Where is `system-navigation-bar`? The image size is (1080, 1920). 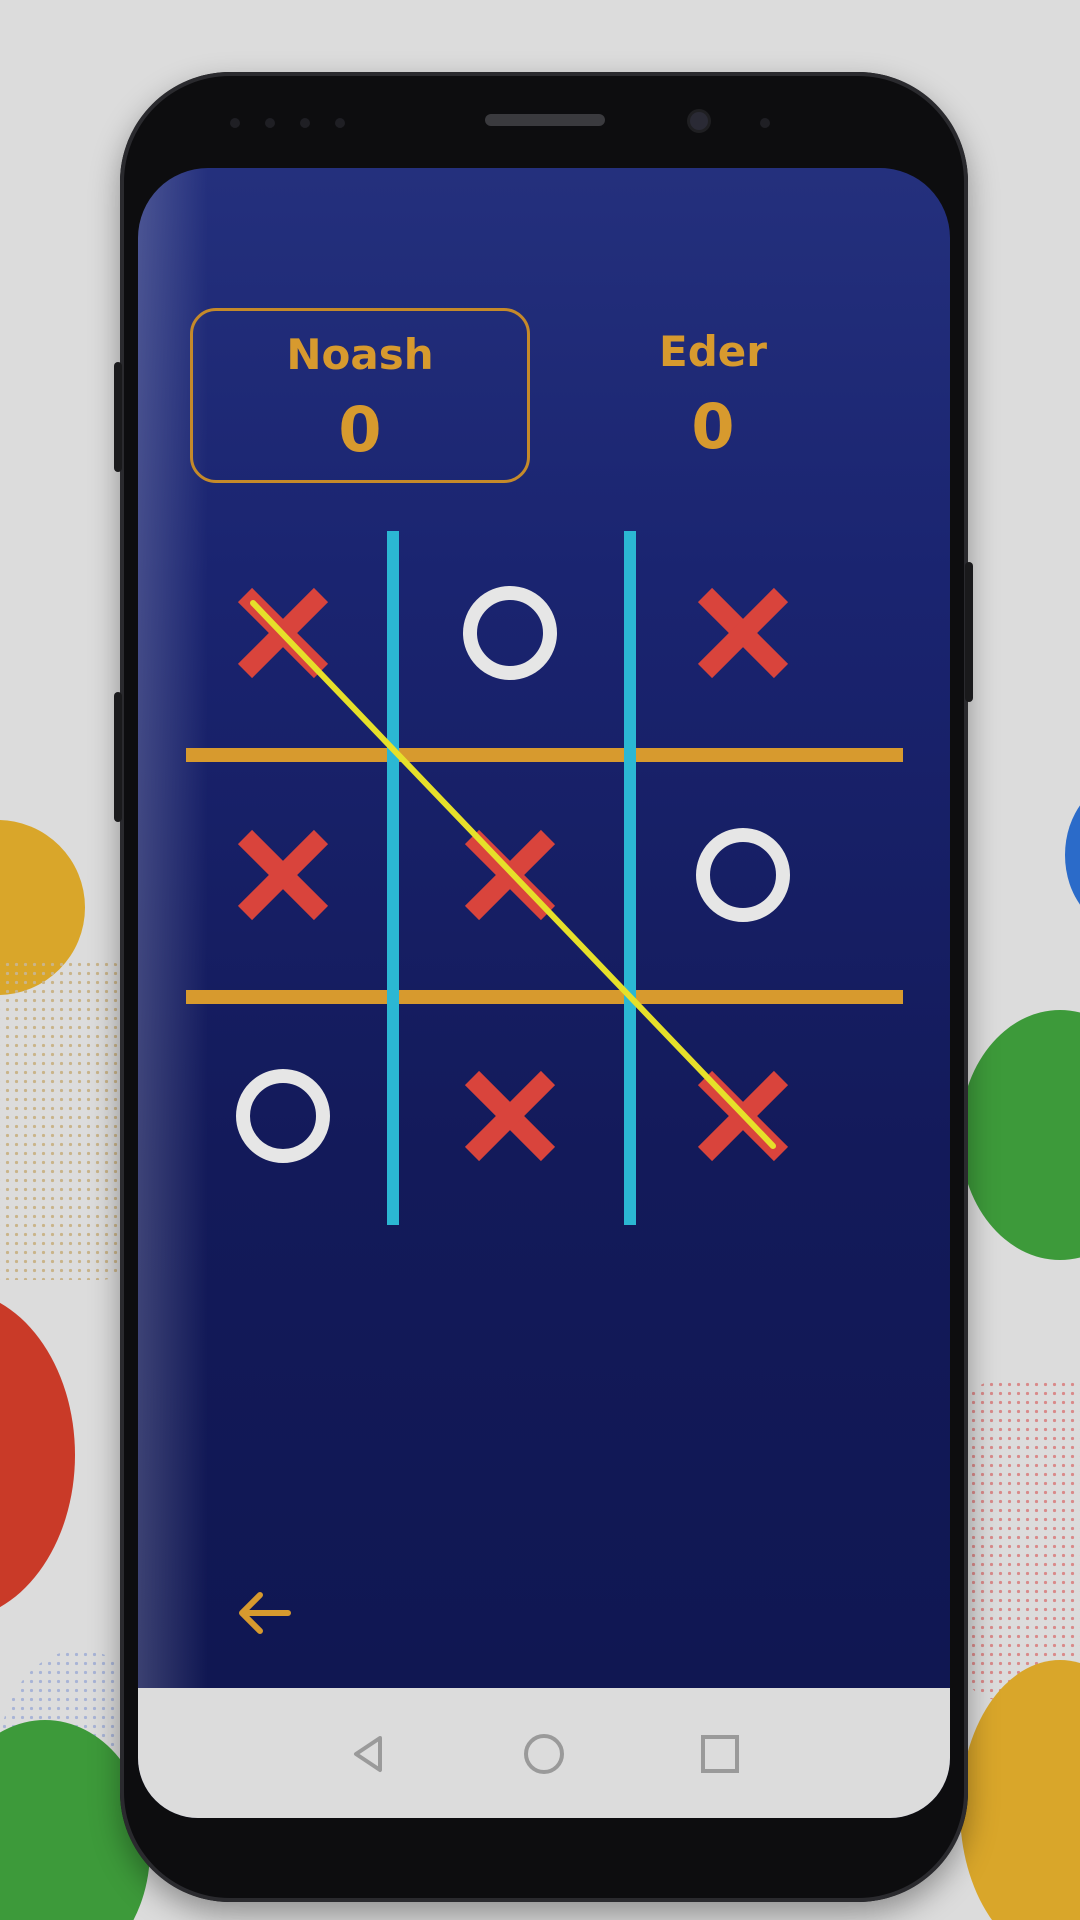
system-navigation-bar is located at coordinates (544, 1753).